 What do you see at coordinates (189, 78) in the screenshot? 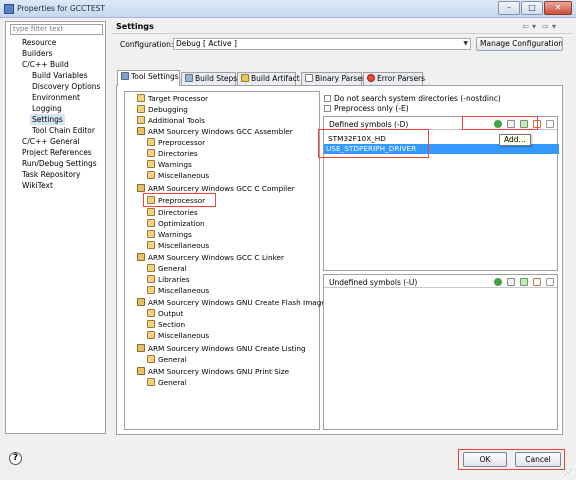
I see `build-steps-icon` at bounding box center [189, 78].